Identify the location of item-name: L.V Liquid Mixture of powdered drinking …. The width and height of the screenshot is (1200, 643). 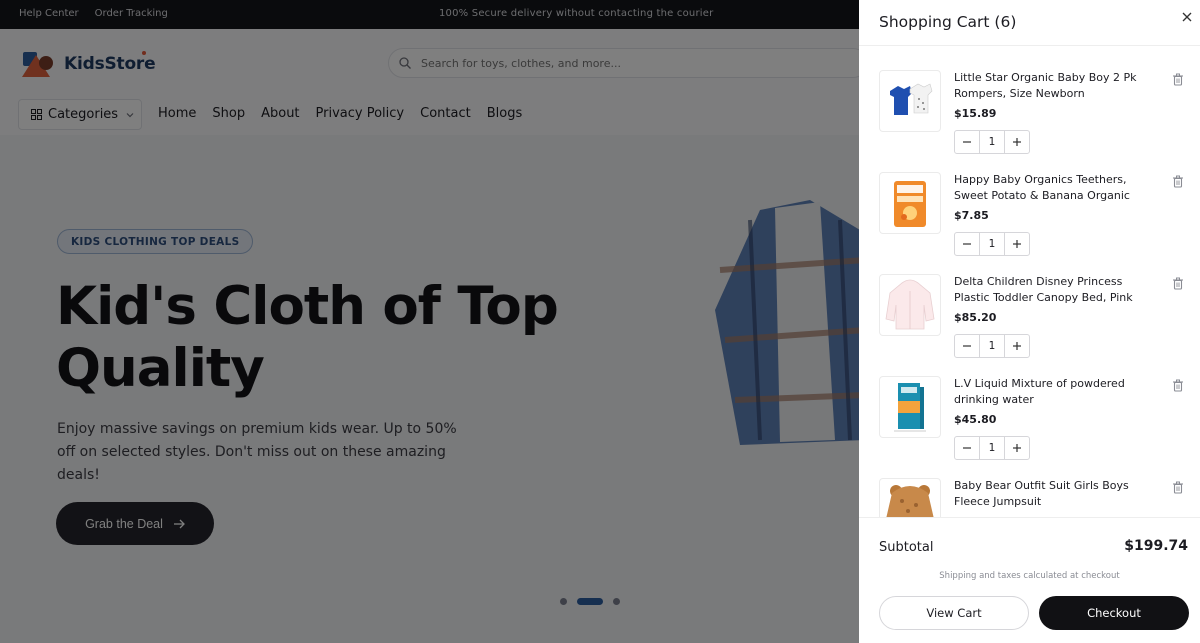
(1056, 391).